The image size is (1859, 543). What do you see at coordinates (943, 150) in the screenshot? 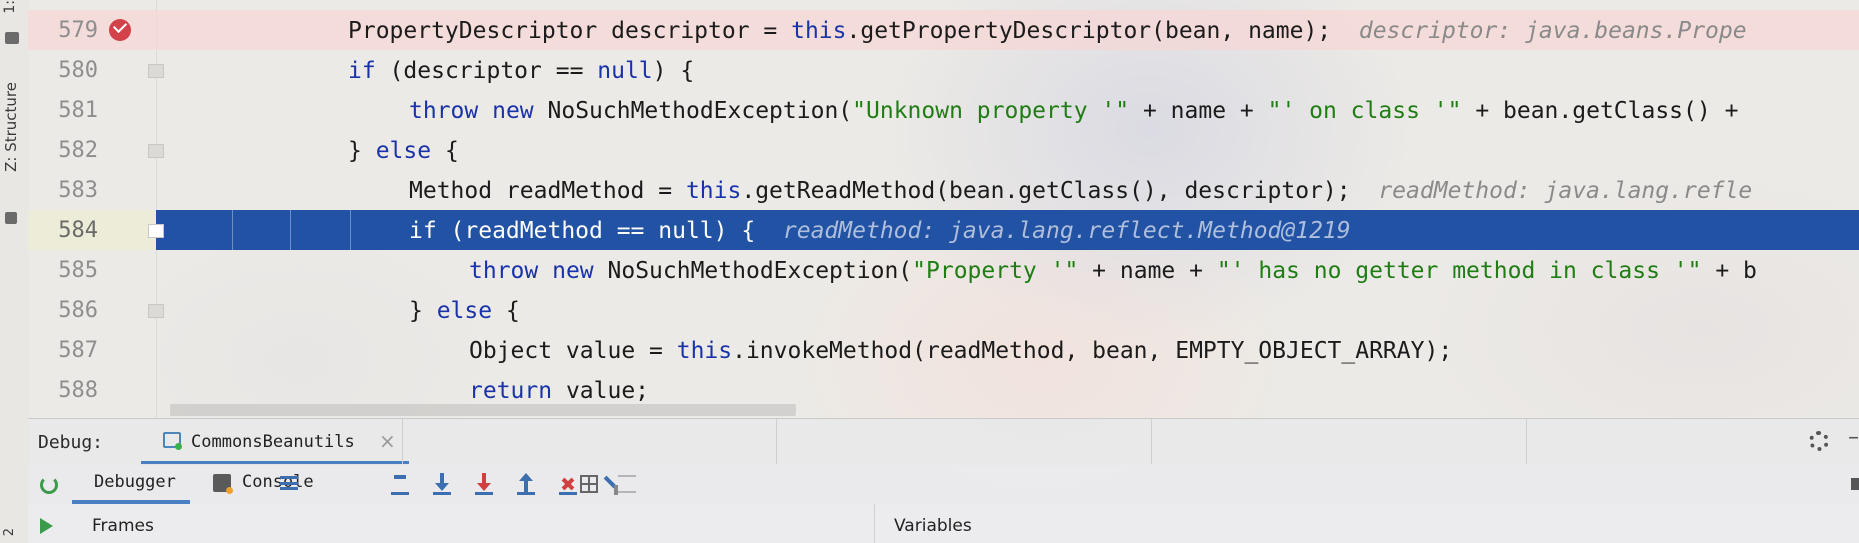
I see `code-line-582: 582 } else {` at bounding box center [943, 150].